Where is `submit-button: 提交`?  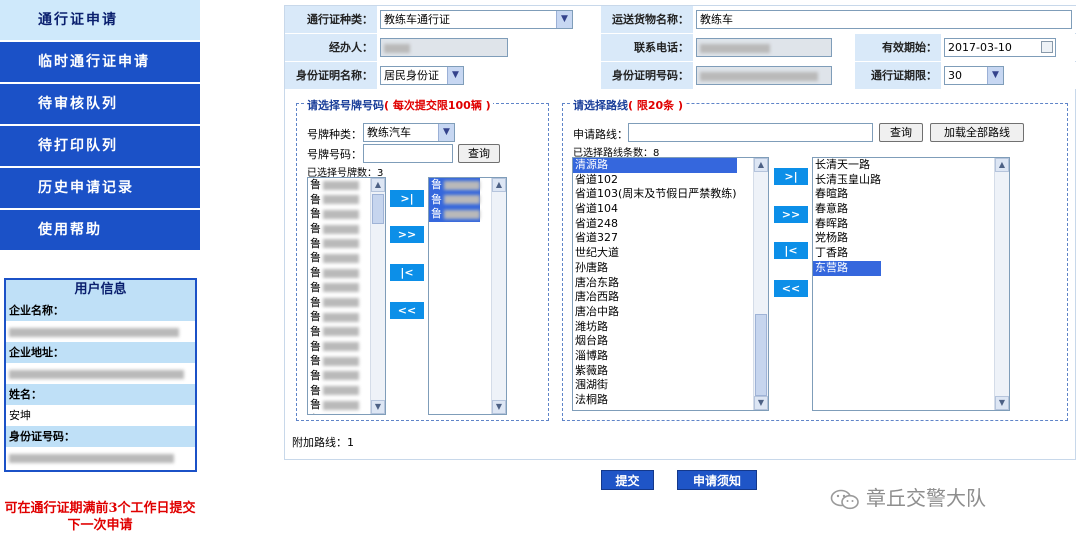 submit-button: 提交 is located at coordinates (627, 480).